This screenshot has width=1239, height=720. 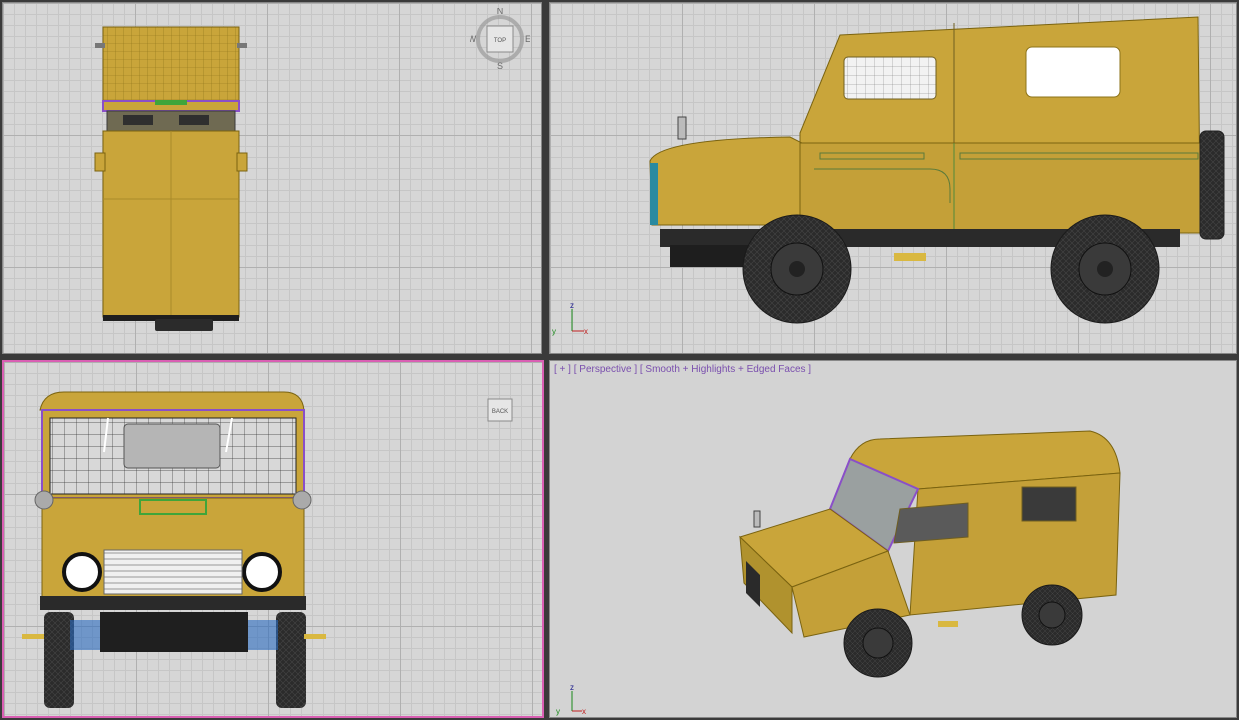 I want to click on axis-tripod-perspective: z y x, so click(x=571, y=699).